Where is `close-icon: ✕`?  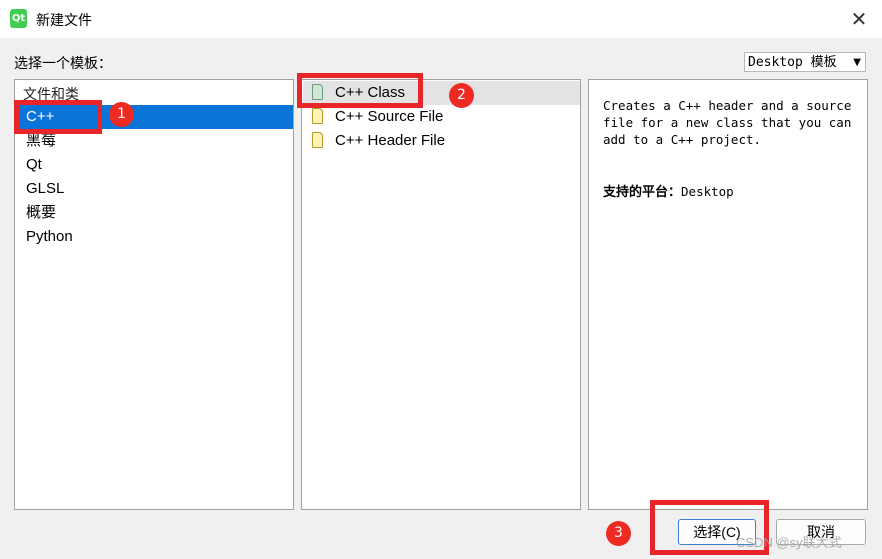 close-icon: ✕ is located at coordinates (859, 19).